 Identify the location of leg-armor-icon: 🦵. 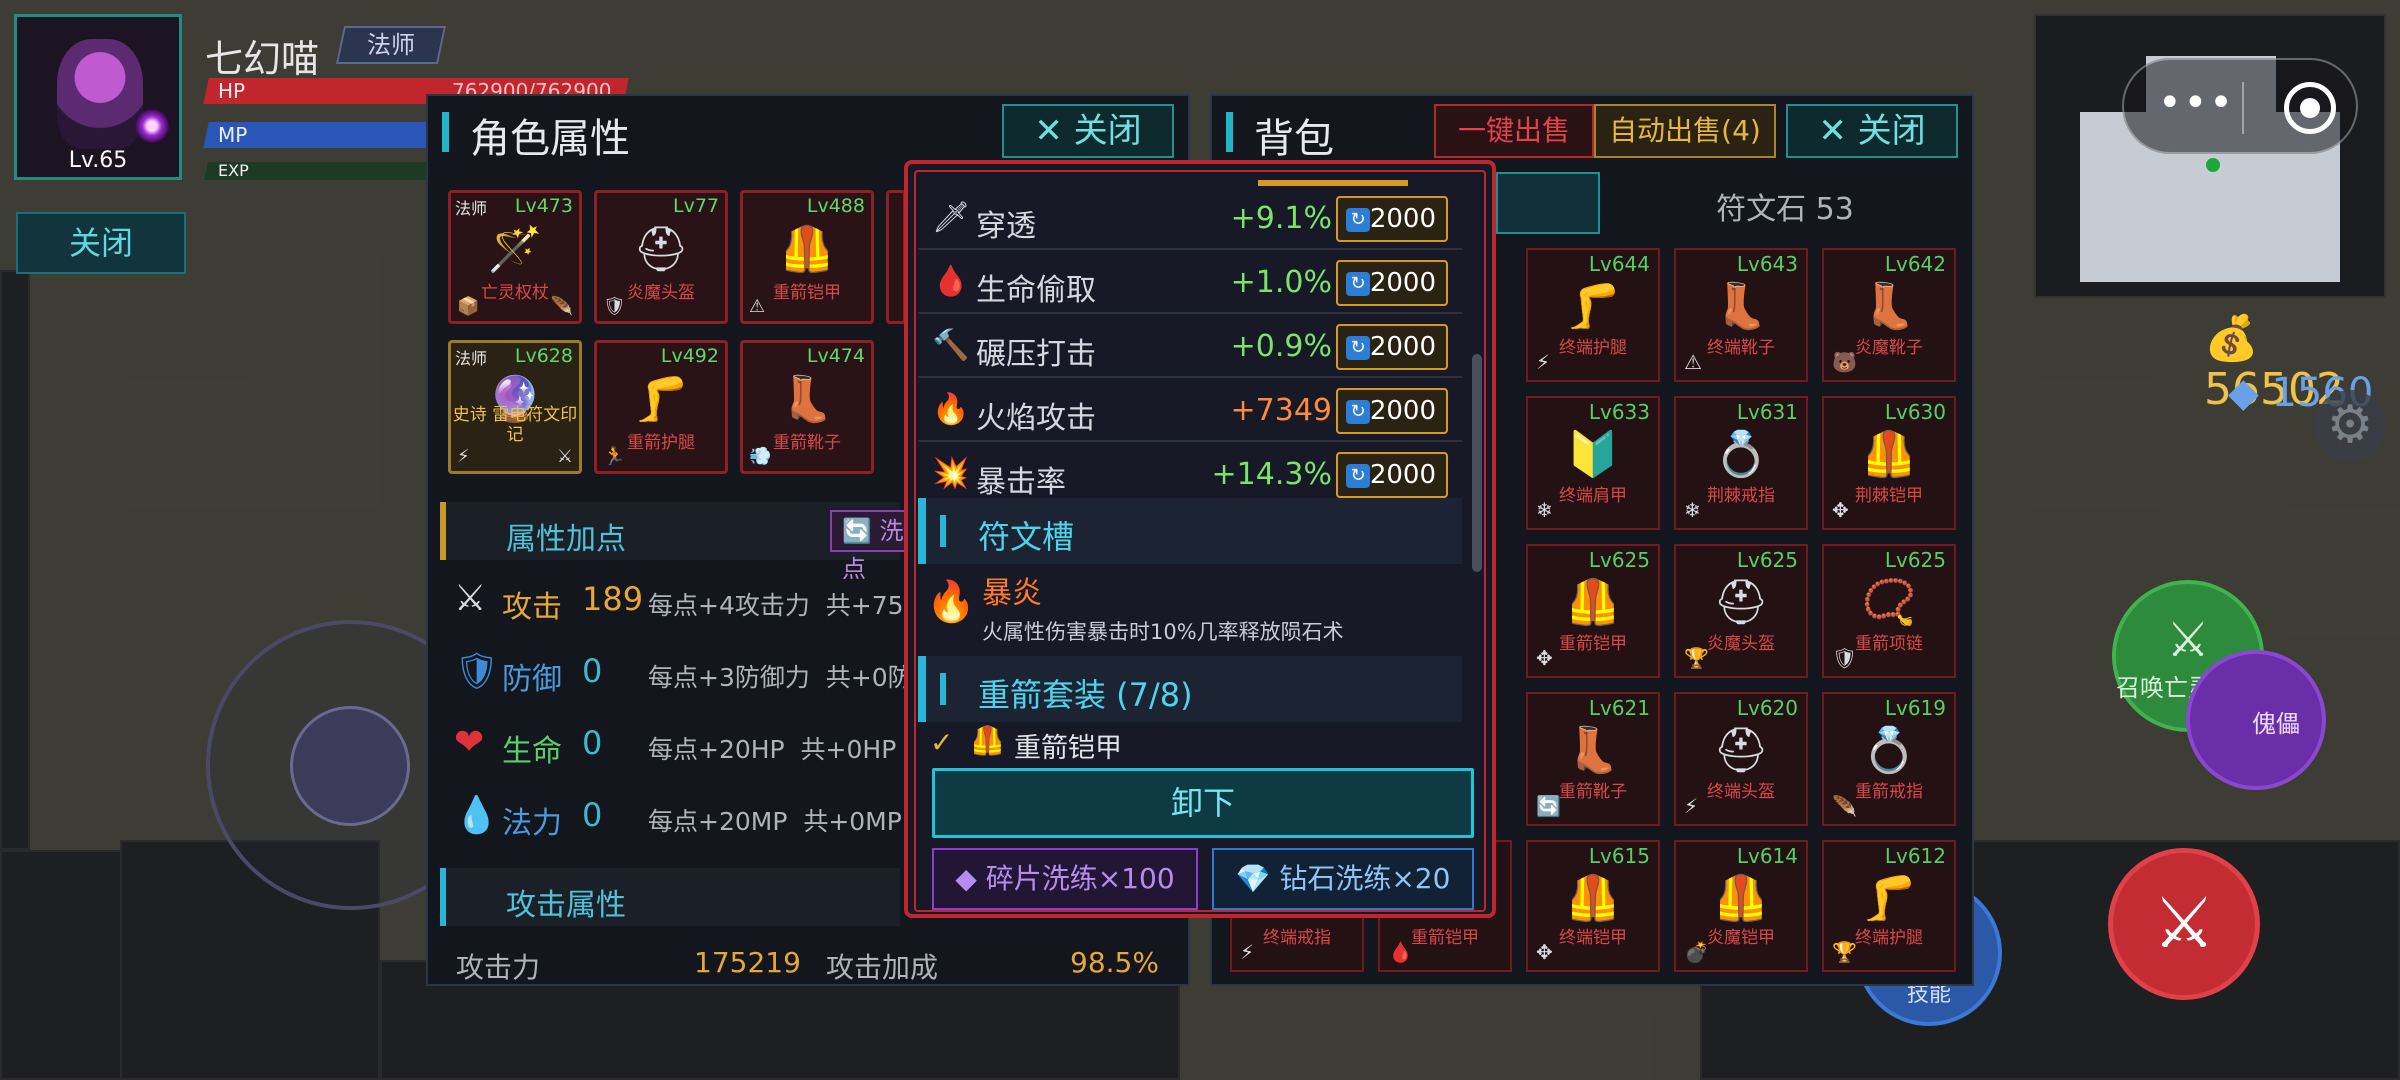
(1889, 898).